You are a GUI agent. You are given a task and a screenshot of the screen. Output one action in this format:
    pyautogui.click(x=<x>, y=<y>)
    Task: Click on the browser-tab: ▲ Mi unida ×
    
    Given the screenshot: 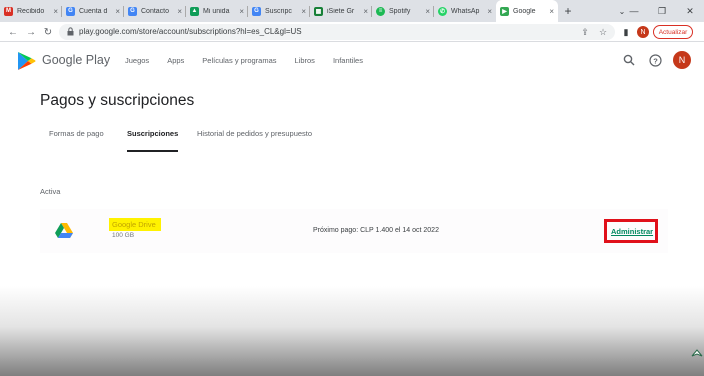 What is the action you would take?
    pyautogui.click(x=217, y=11)
    